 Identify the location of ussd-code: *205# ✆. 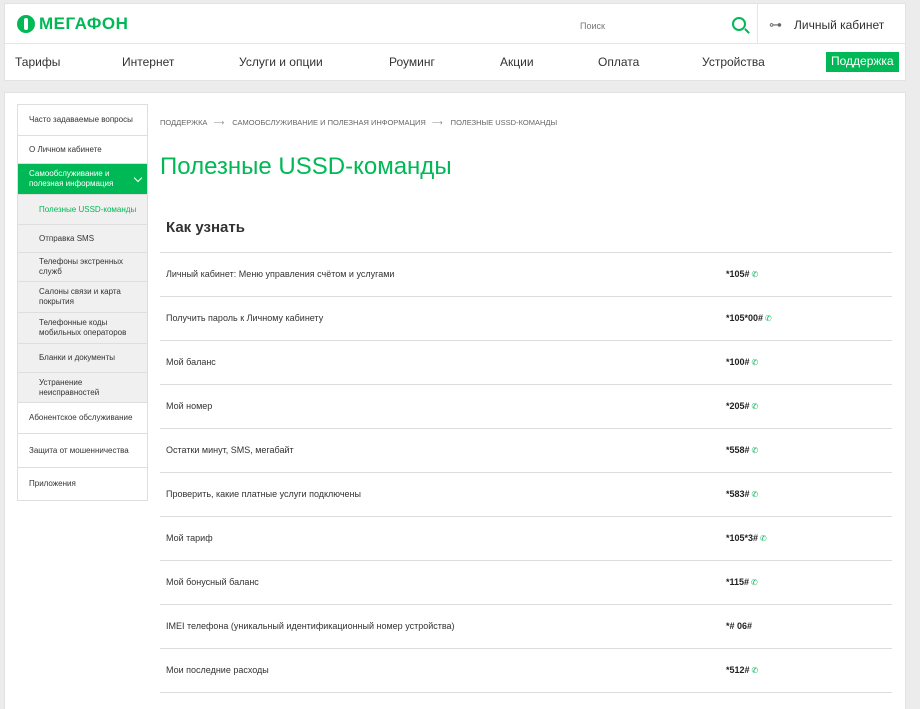
(742, 406).